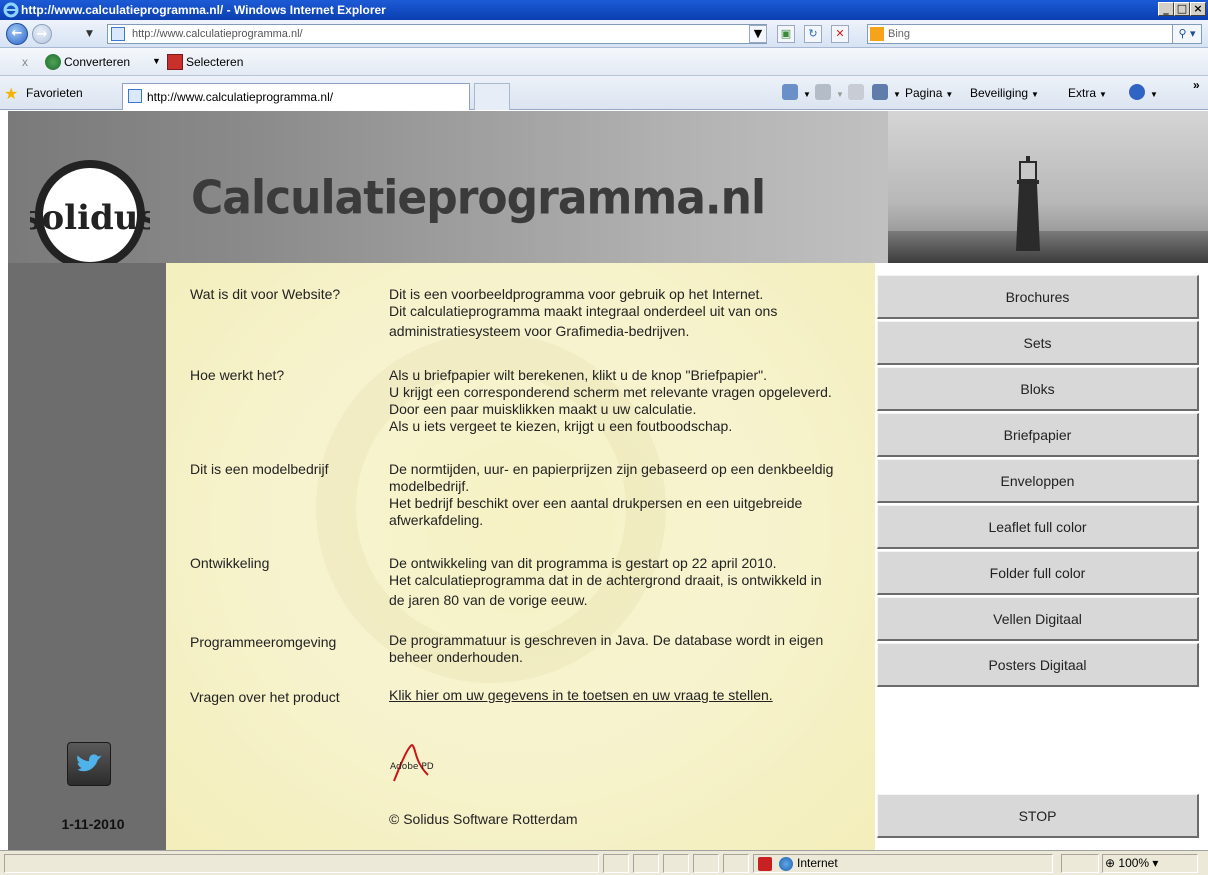 This screenshot has width=1208, height=875. I want to click on mail-icon, so click(856, 92).